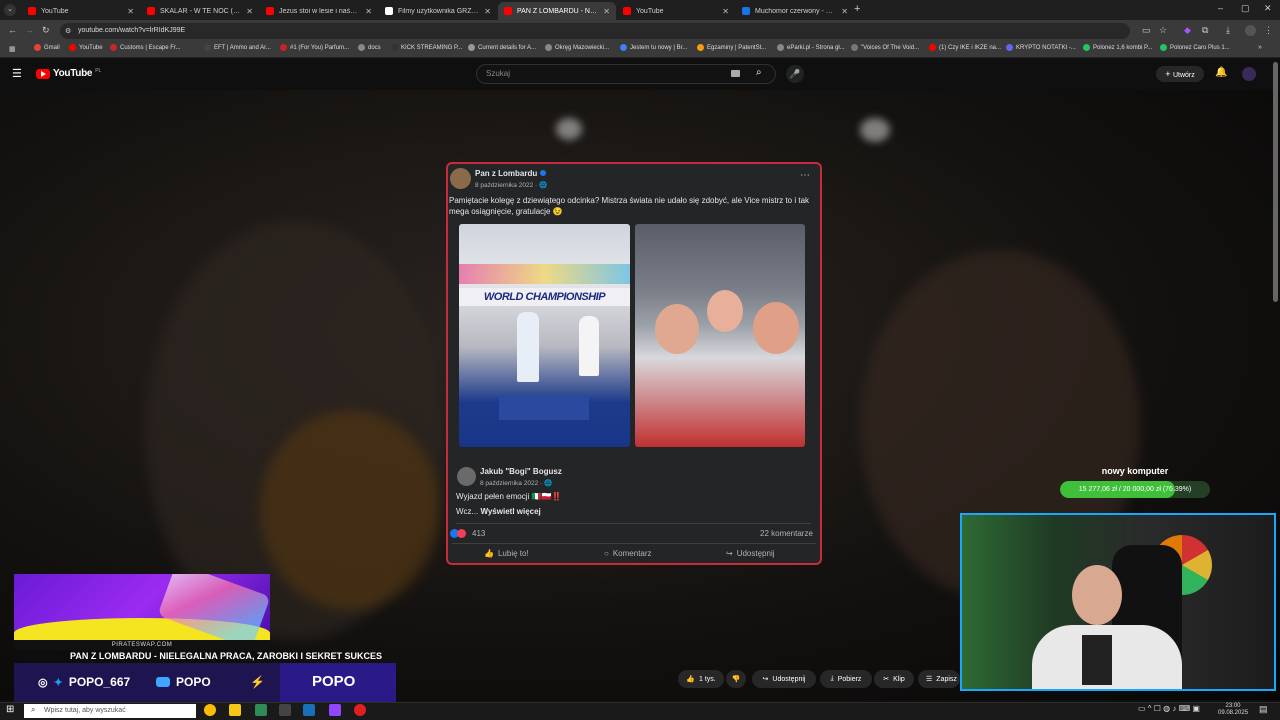 The image size is (1280, 720). Describe the element at coordinates (750, 553) in the screenshot. I see `share-button: ↪ Udostępnij` at that location.